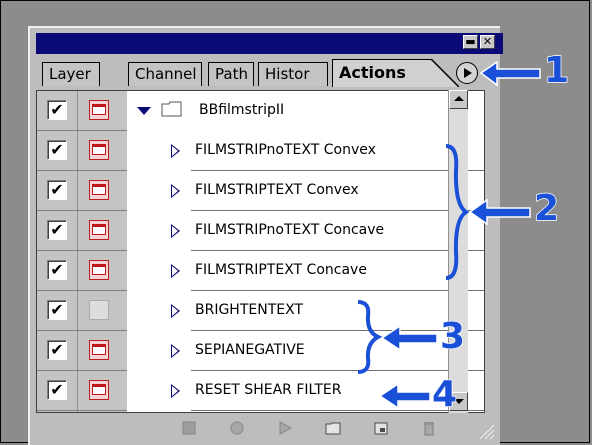  I want to click on action-set-row: ✔ BBfilmstripII, so click(260, 111).